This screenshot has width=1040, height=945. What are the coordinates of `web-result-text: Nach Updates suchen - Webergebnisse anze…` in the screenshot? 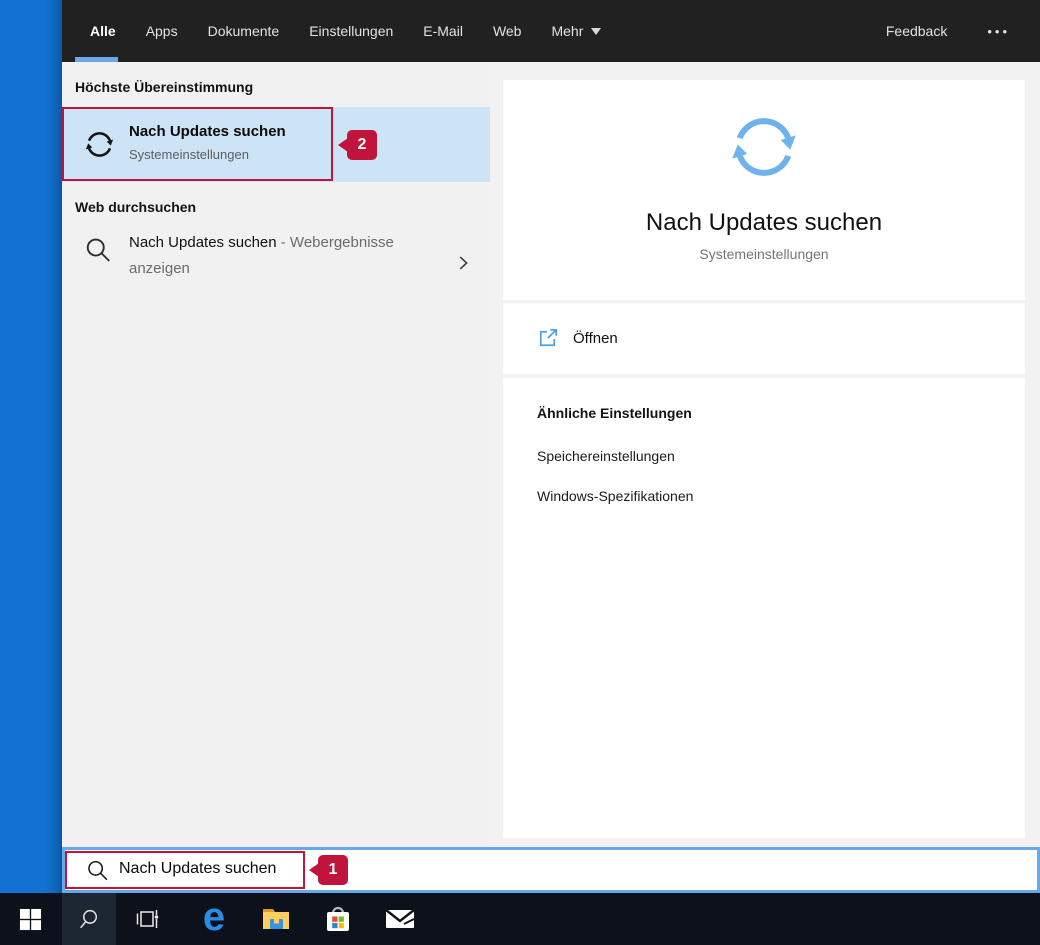 It's located at (279, 256).